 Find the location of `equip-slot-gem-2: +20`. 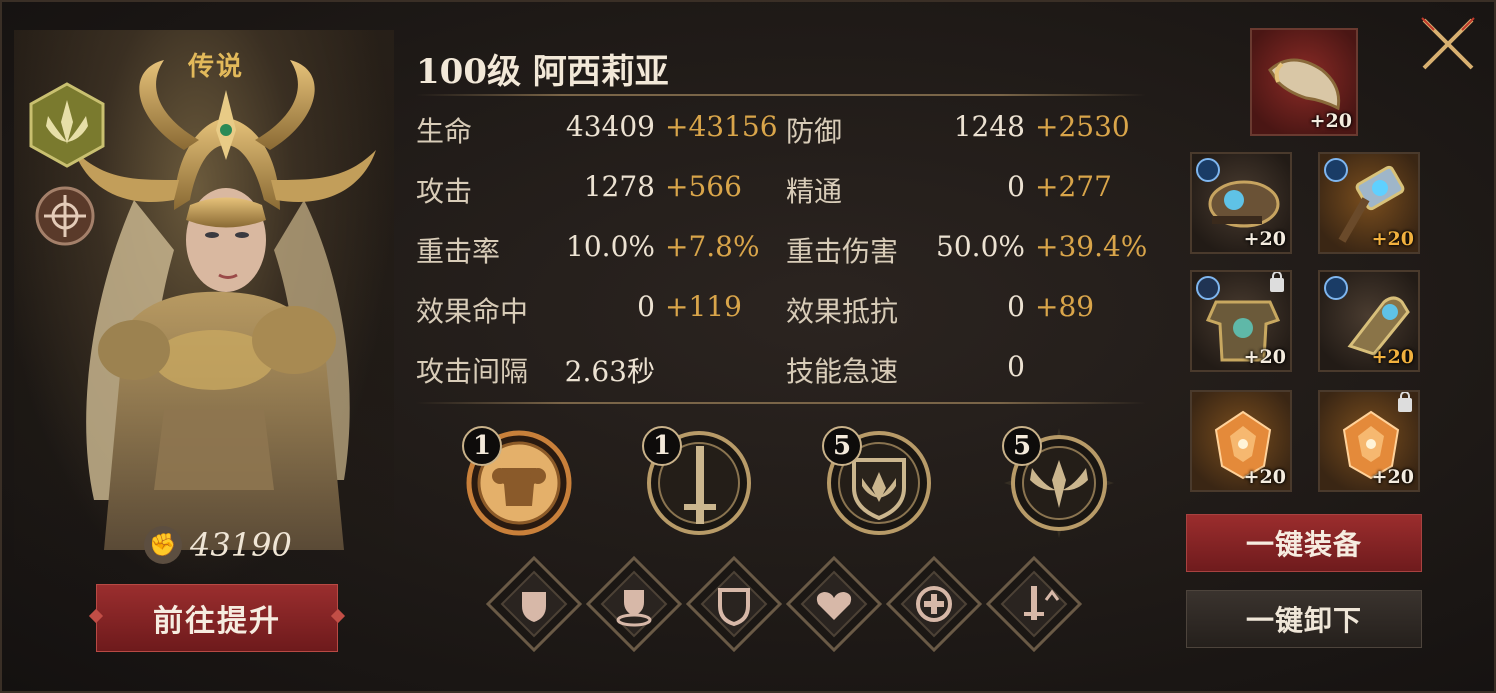

equip-slot-gem-2: +20 is located at coordinates (1369, 441).